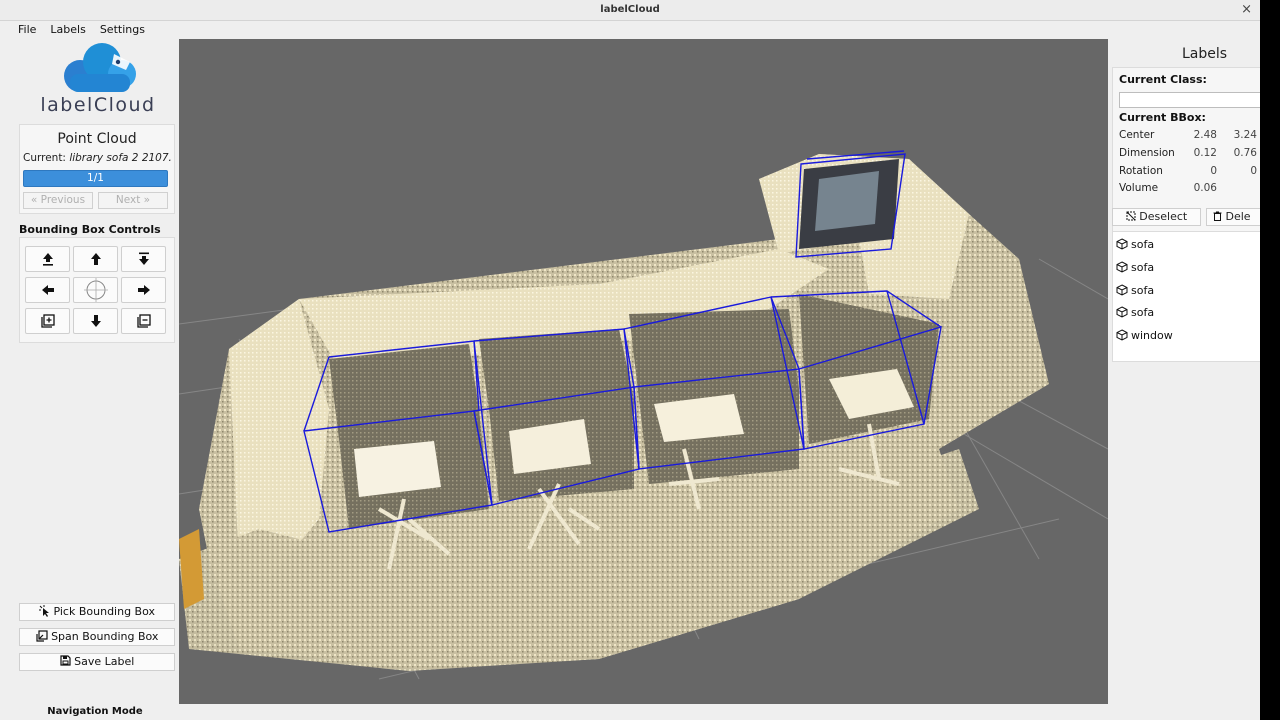 Image resolution: width=1280 pixels, height=720 pixels. I want to click on rotate-icon, so click(95, 290).